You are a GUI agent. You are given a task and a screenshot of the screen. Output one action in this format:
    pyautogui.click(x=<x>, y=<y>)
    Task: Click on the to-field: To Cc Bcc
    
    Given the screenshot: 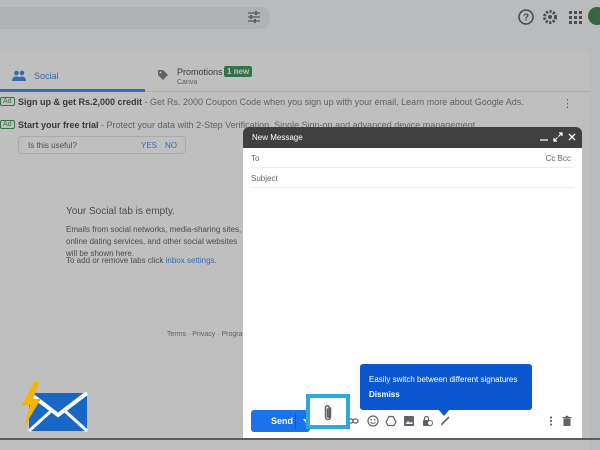 What is the action you would take?
    pyautogui.click(x=412, y=159)
    